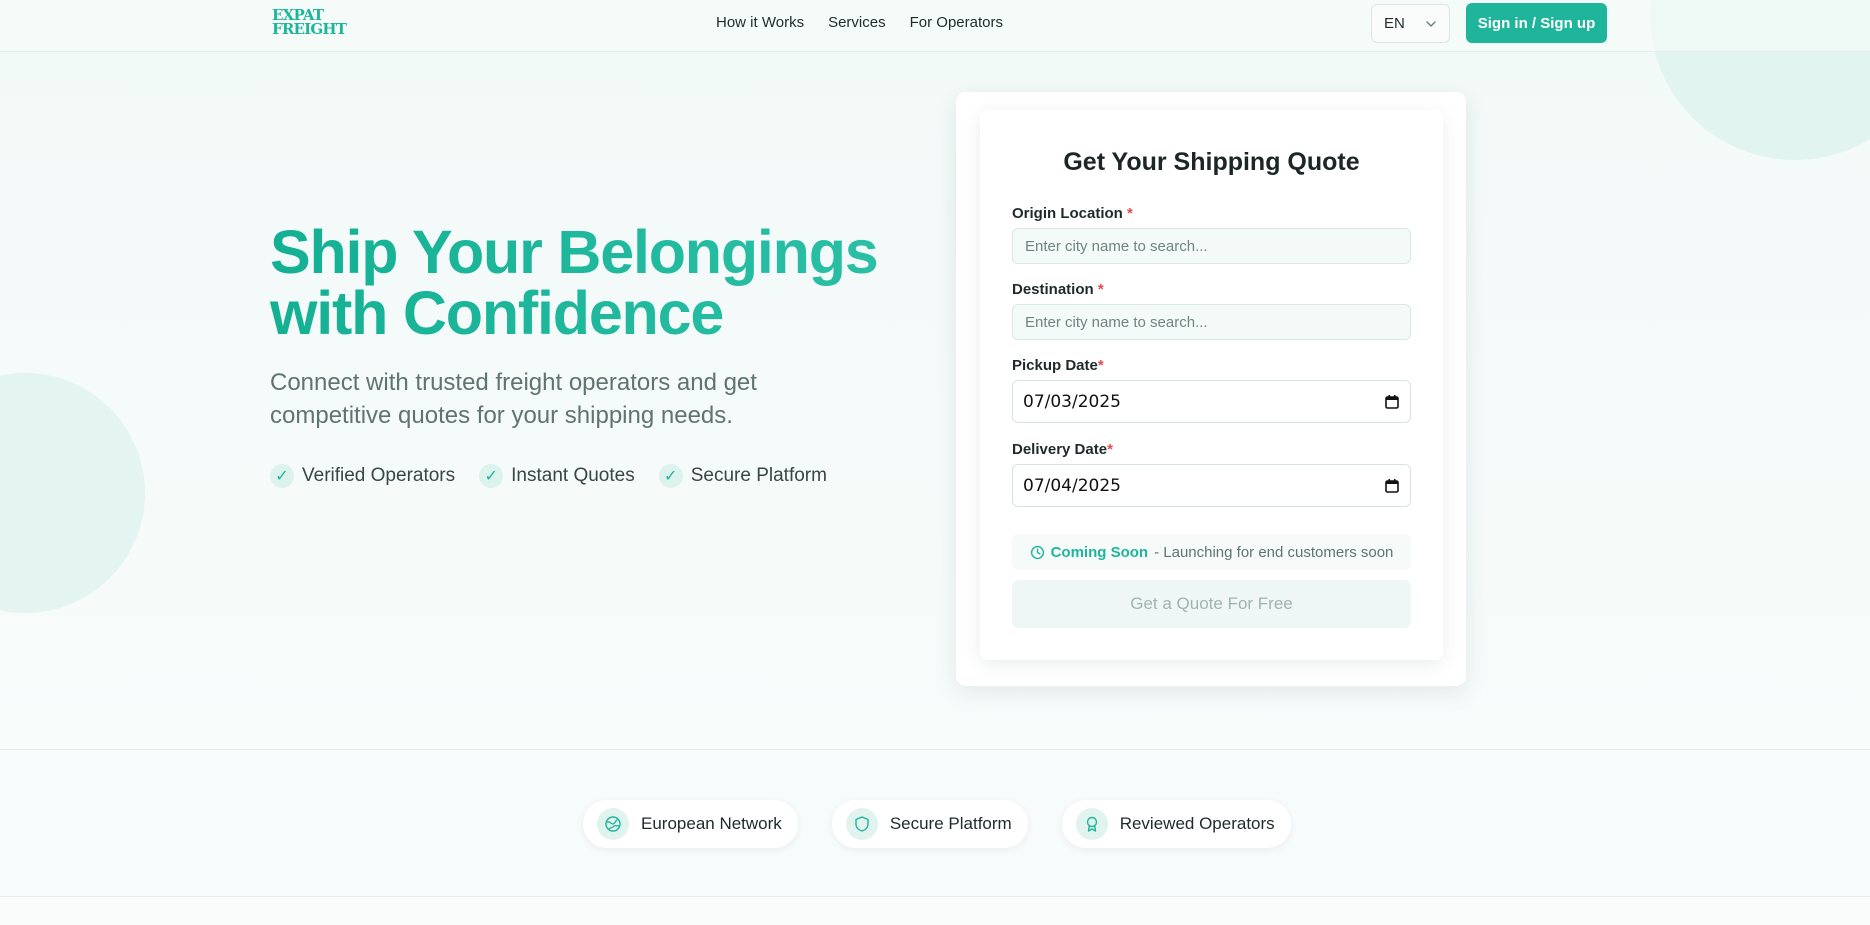 The height and width of the screenshot is (925, 1870). What do you see at coordinates (1099, 552) in the screenshot?
I see `coming-soon-label: Coming Soon` at bounding box center [1099, 552].